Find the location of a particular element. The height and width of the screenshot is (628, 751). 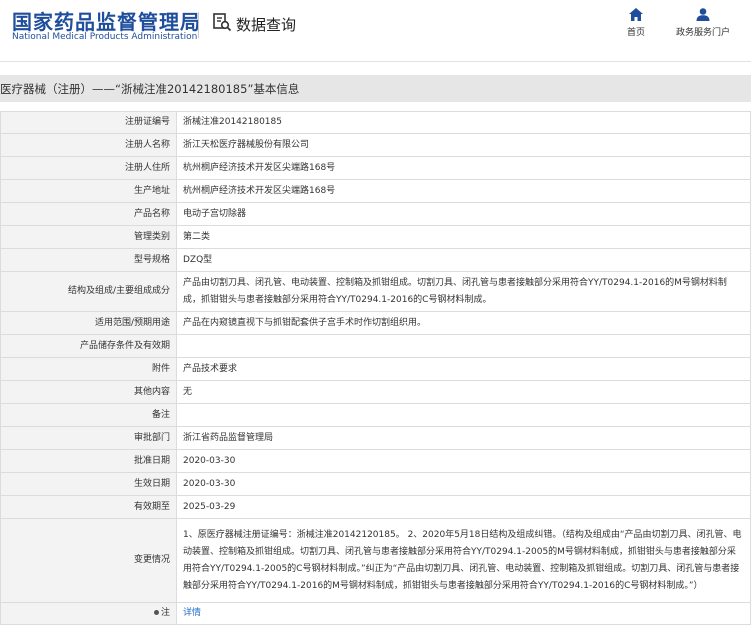

row-value: DZQ型 is located at coordinates (463, 260).